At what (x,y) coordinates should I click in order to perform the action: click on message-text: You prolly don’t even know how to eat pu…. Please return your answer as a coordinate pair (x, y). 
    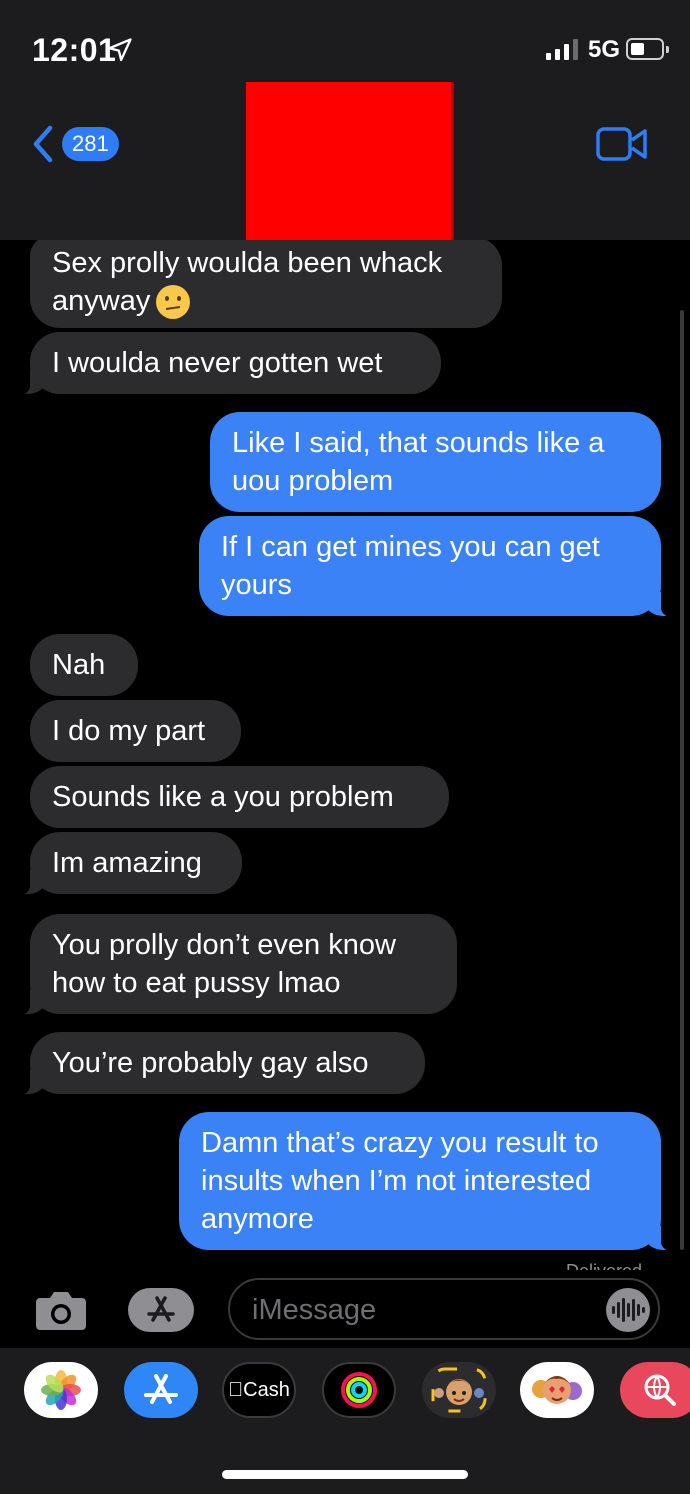
    Looking at the image, I should click on (224, 964).